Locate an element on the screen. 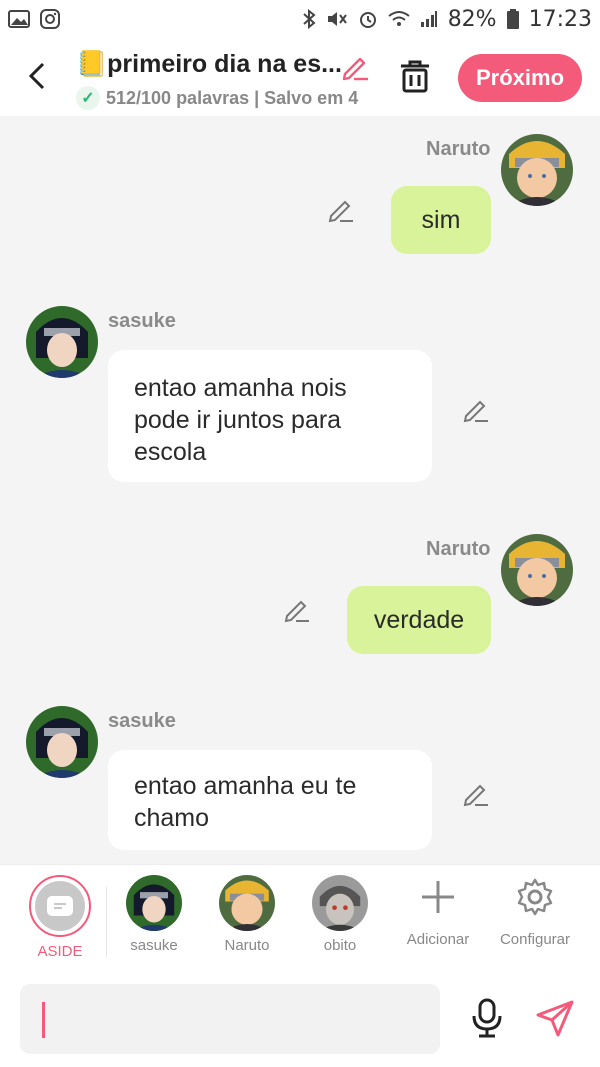 This screenshot has width=600, height=1067. aside-avatar is located at coordinates (60, 906).